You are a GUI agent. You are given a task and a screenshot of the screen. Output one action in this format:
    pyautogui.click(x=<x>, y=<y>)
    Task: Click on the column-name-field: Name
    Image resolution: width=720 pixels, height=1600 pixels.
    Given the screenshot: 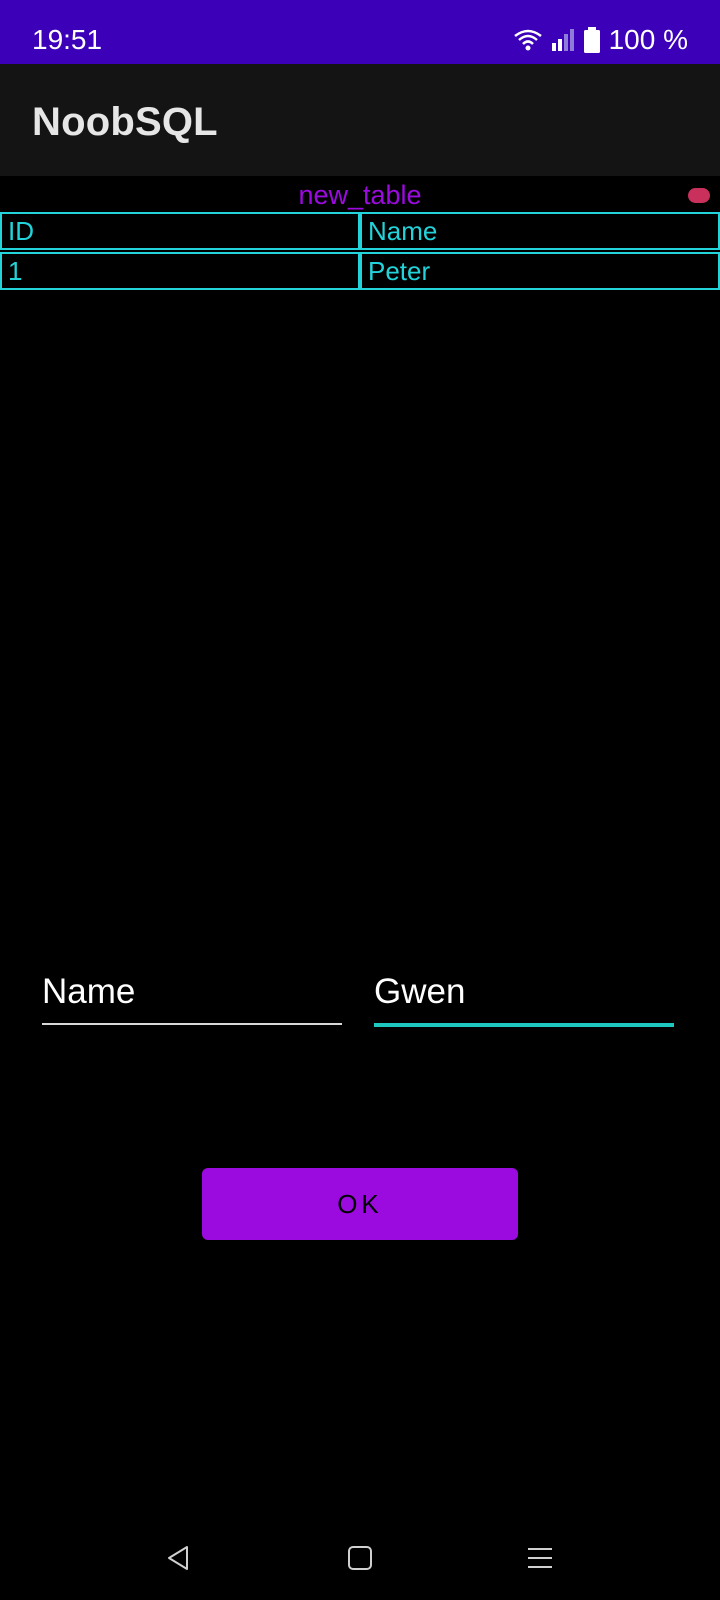 What is the action you would take?
    pyautogui.click(x=192, y=999)
    